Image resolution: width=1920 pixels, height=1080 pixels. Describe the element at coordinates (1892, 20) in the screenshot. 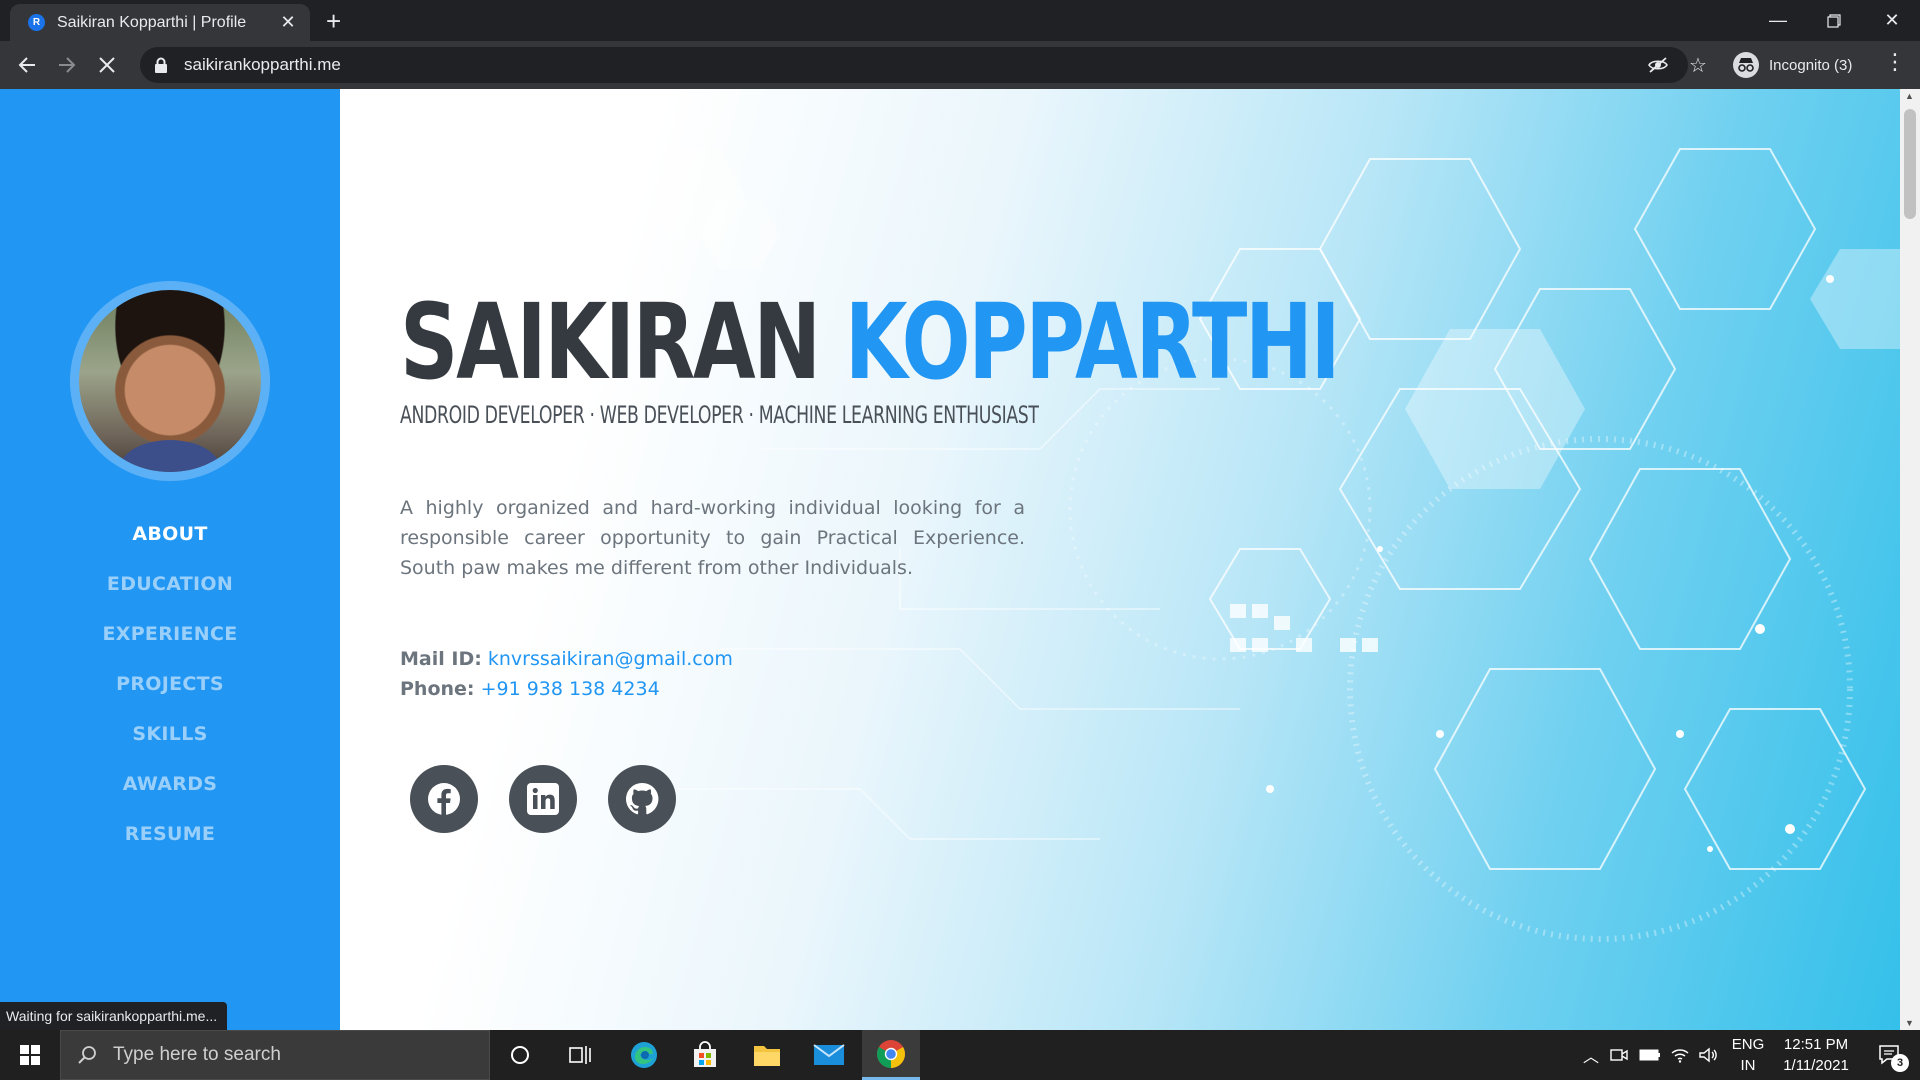

I see `close-window-icon: ✕` at that location.